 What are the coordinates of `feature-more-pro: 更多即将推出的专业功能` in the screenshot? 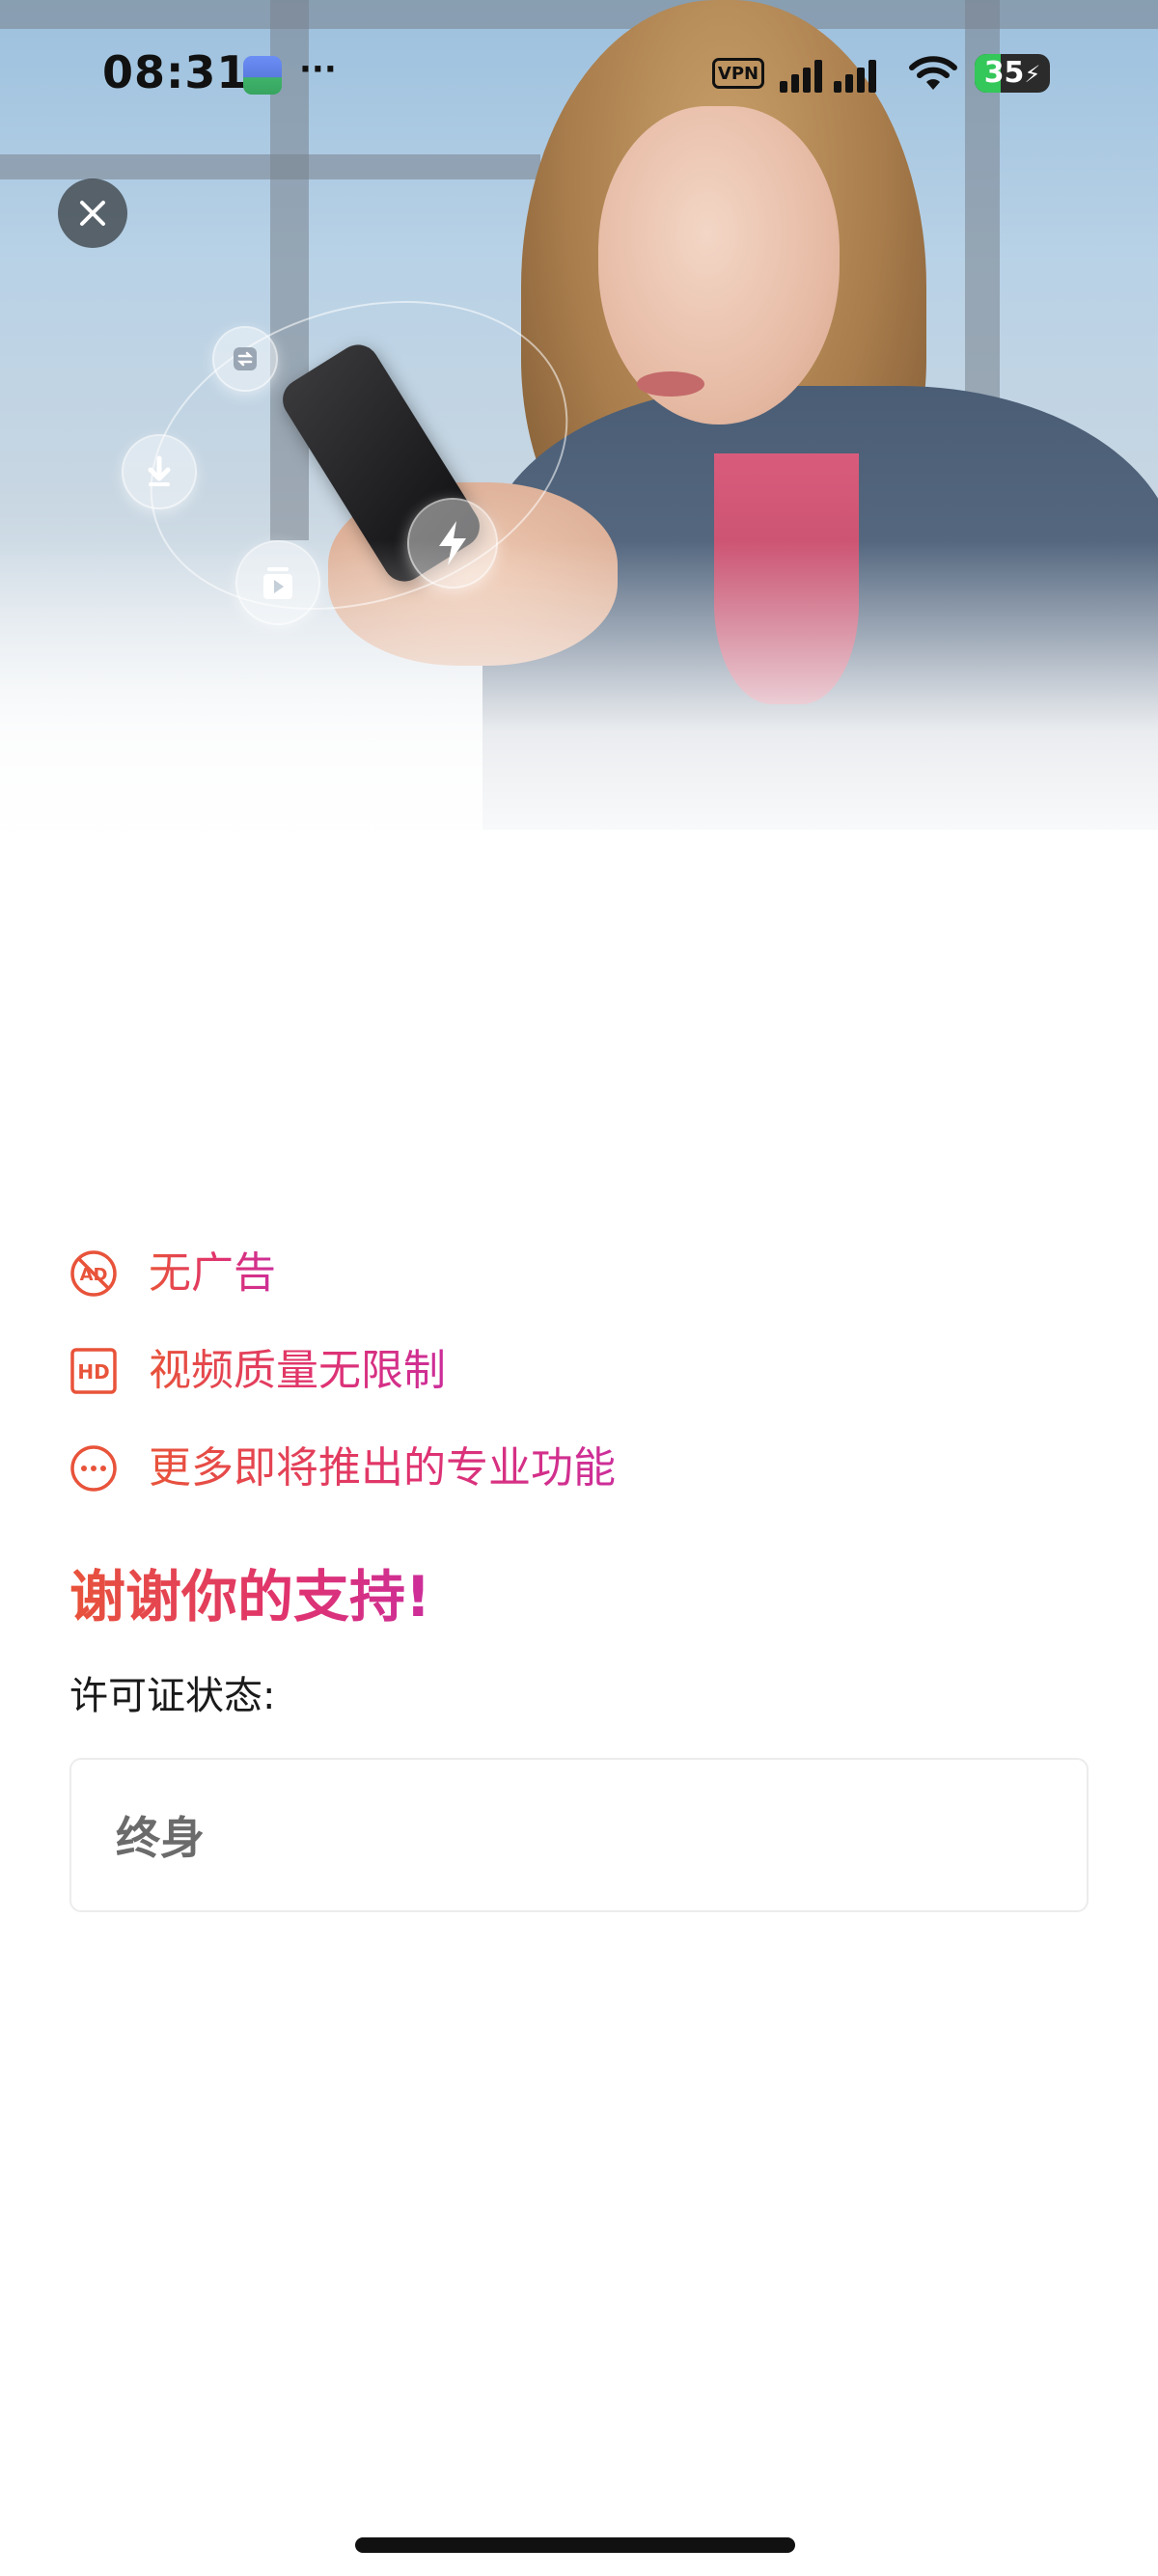 It's located at (342, 1468).